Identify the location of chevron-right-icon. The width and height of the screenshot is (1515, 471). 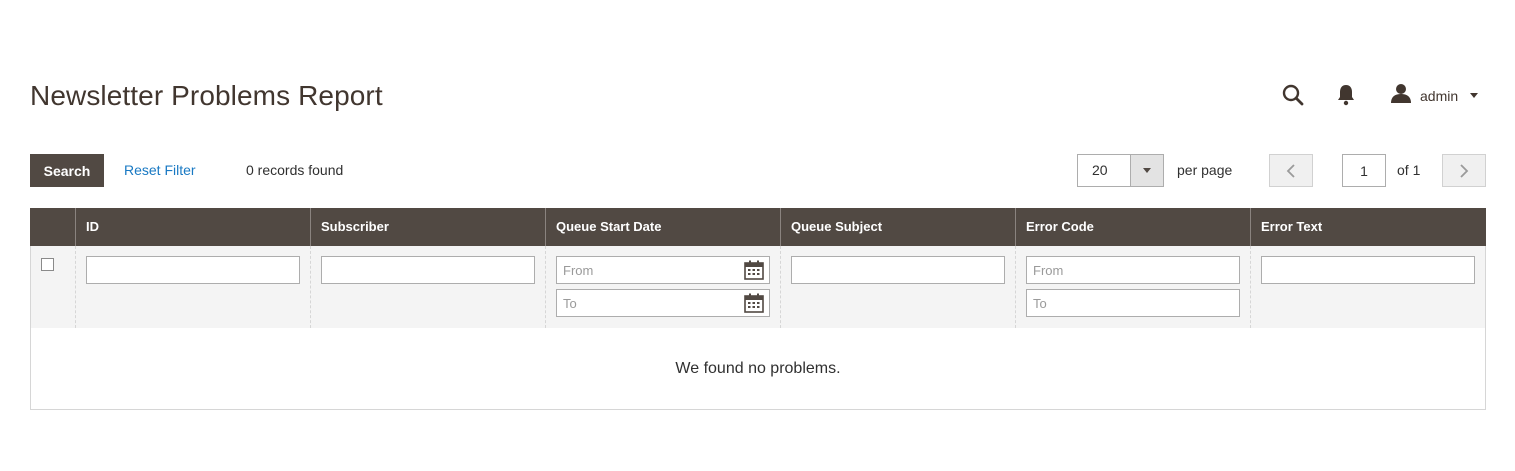
(1464, 170).